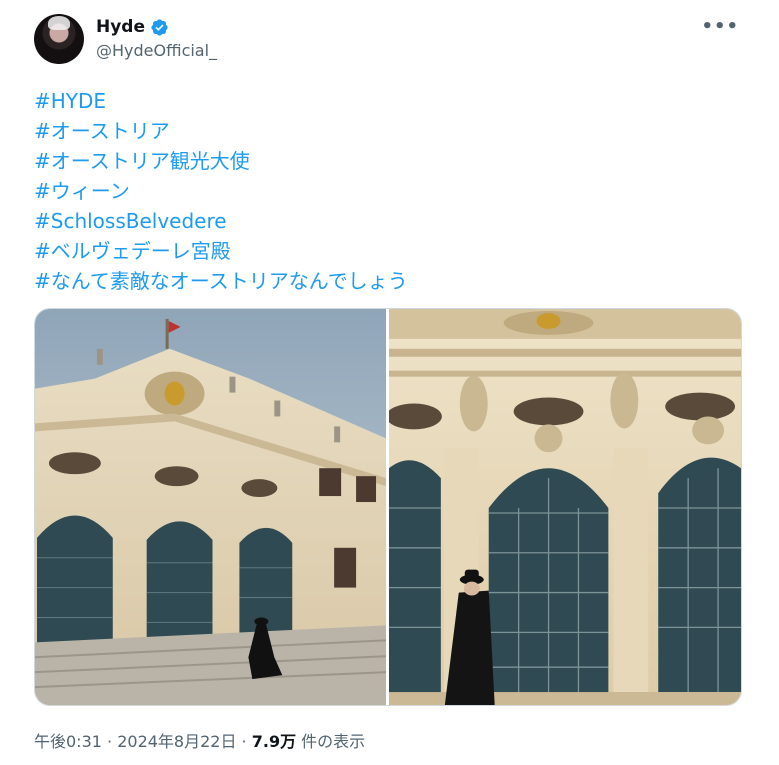 This screenshot has width=779, height=765. What do you see at coordinates (331, 741) in the screenshot?
I see `views-label: 件の表示` at bounding box center [331, 741].